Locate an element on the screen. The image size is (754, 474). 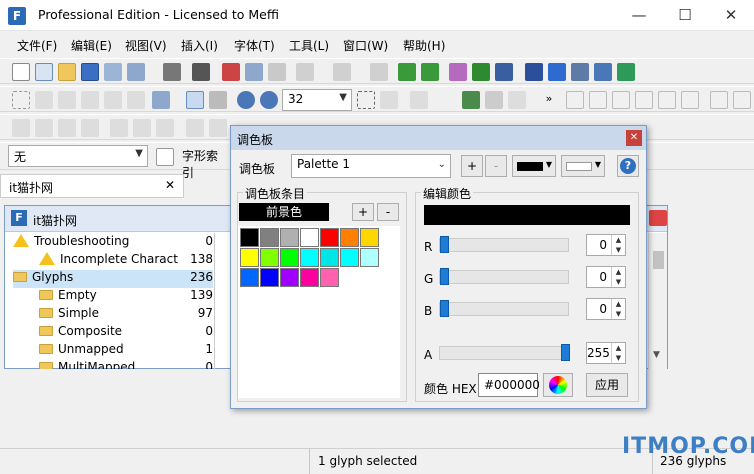
node-smooth-icon is located at coordinates (690, 100).